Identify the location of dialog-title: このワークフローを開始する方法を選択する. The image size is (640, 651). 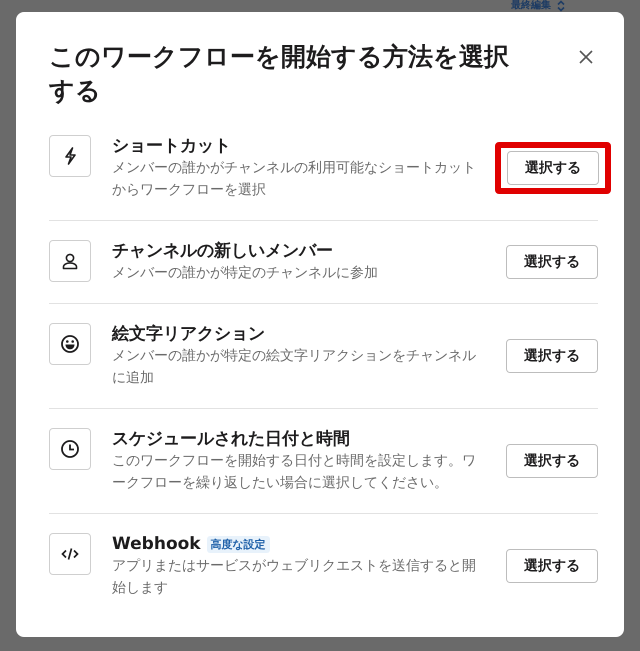
(279, 74).